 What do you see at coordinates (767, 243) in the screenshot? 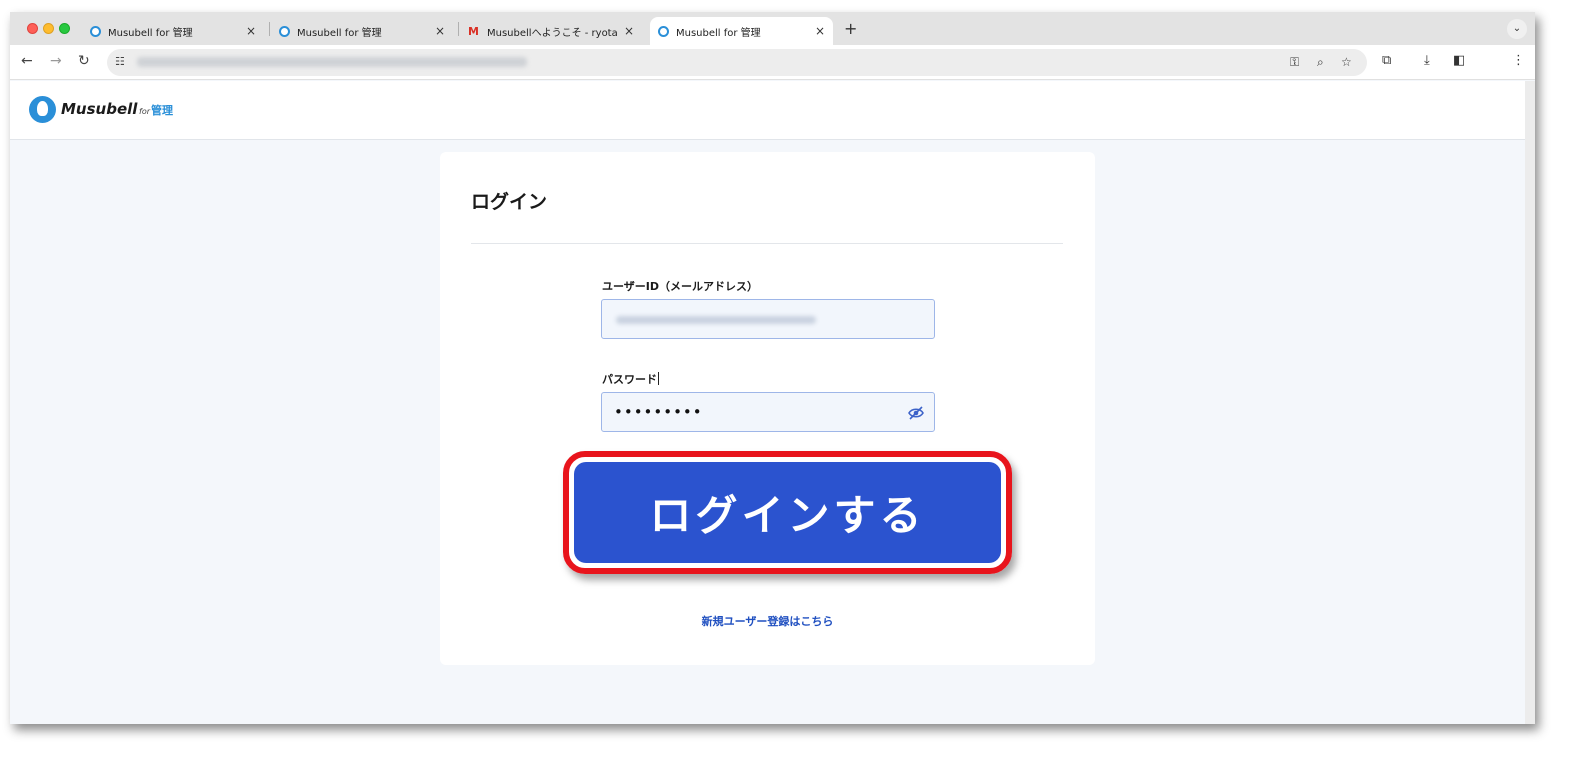
I see `divider` at bounding box center [767, 243].